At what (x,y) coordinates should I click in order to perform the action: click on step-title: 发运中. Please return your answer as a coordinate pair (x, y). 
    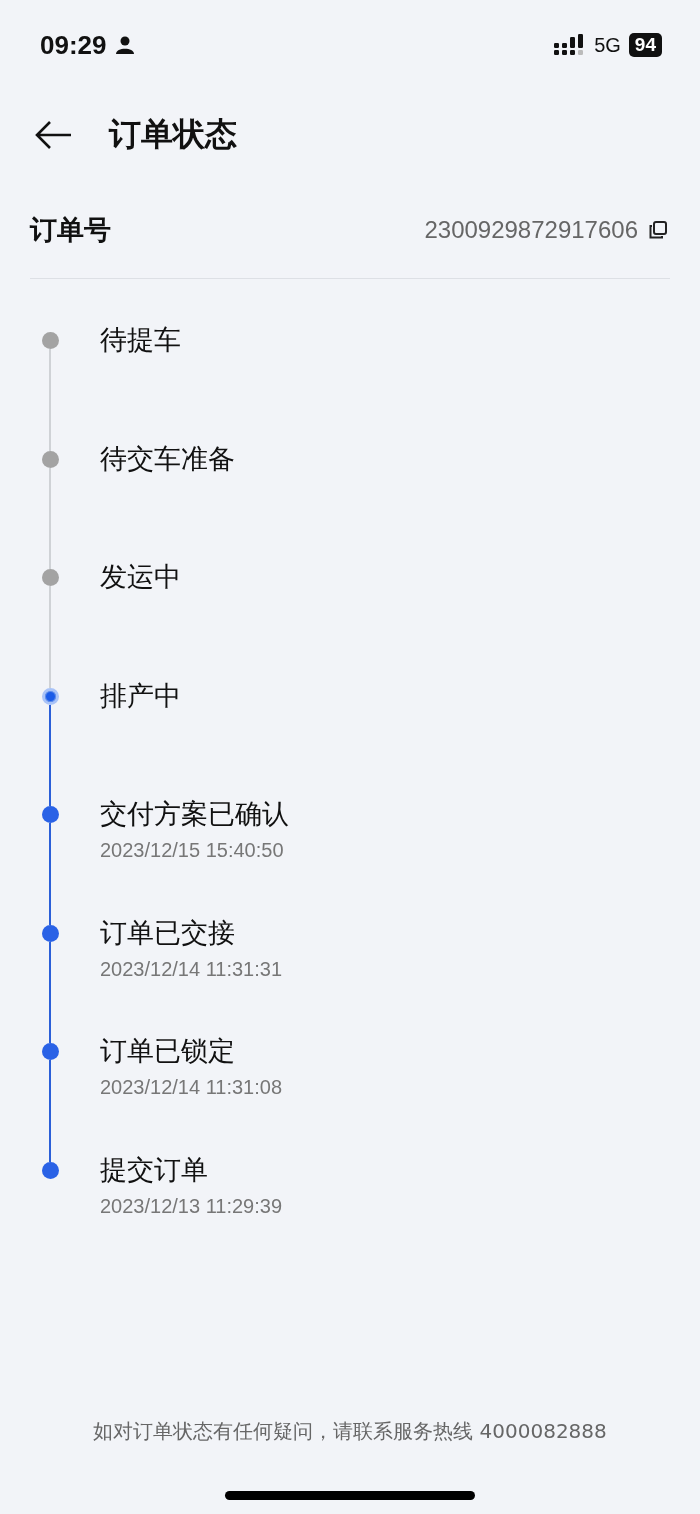
    Looking at the image, I should click on (140, 577).